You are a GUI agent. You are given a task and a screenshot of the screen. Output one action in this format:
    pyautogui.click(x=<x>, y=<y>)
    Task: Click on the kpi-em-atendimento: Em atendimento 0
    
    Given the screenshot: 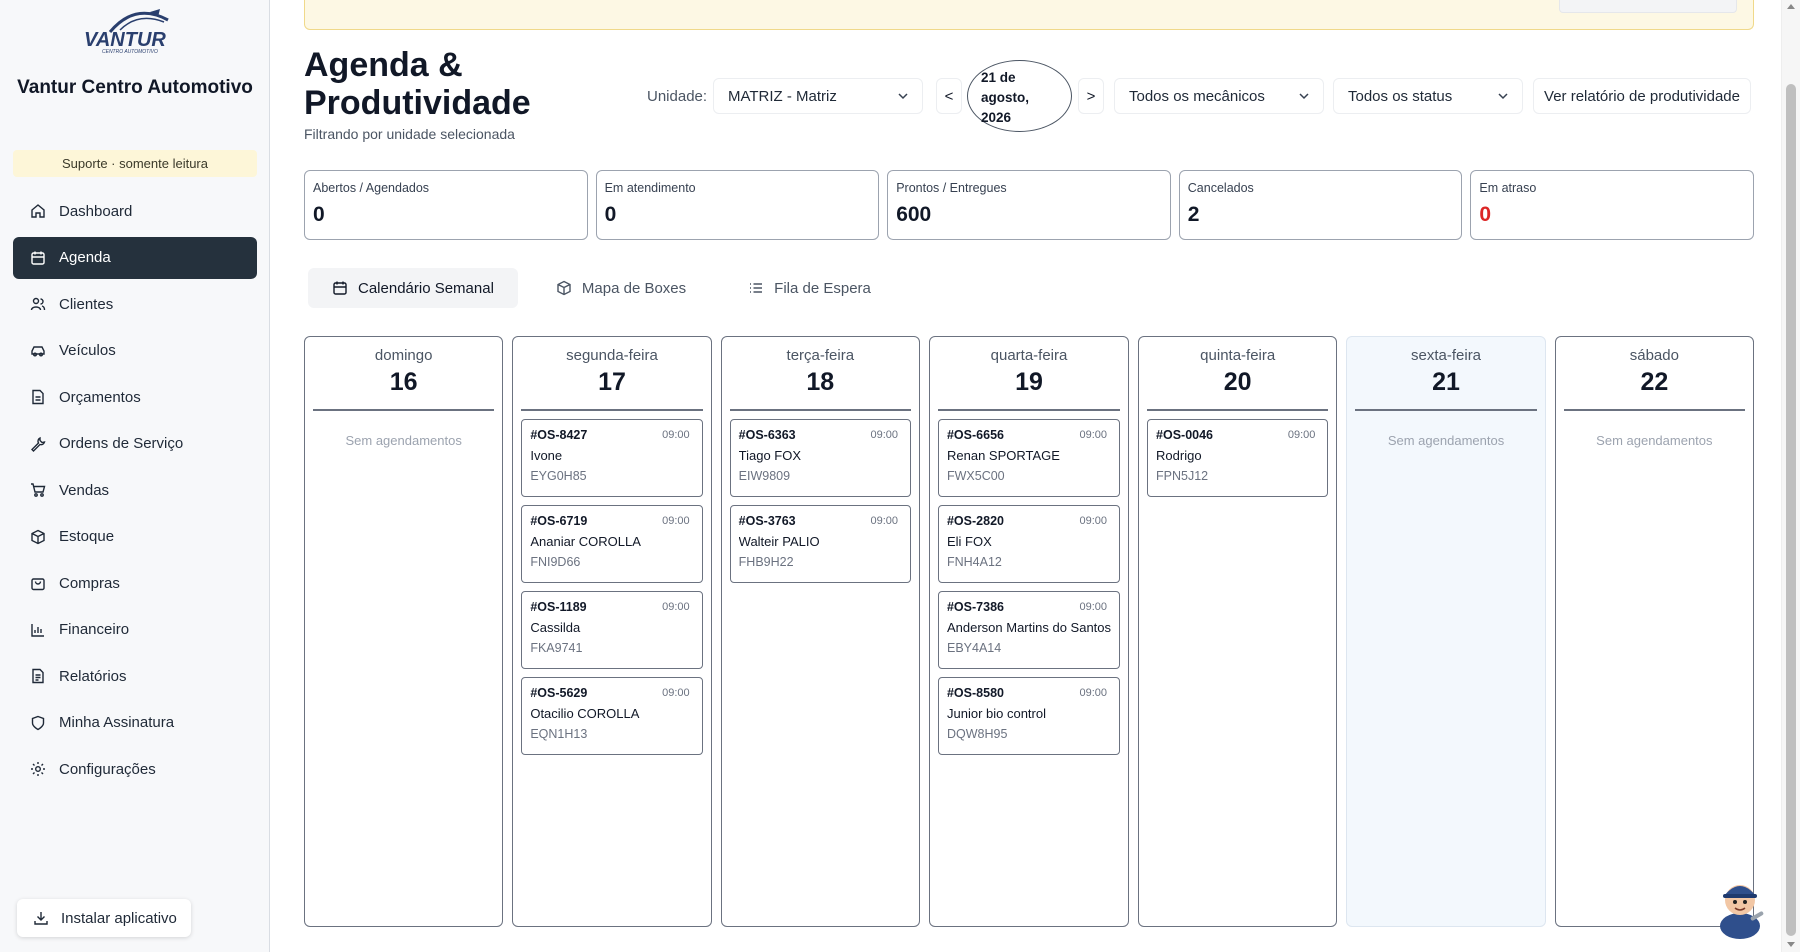 What is the action you would take?
    pyautogui.click(x=737, y=205)
    